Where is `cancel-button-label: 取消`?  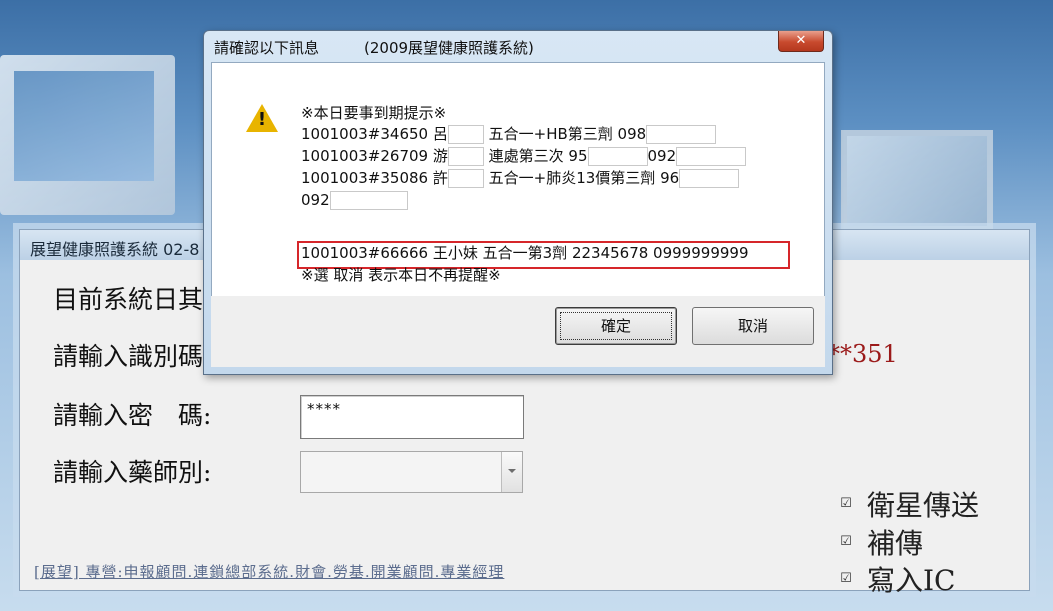
cancel-button-label: 取消 is located at coordinates (752, 326).